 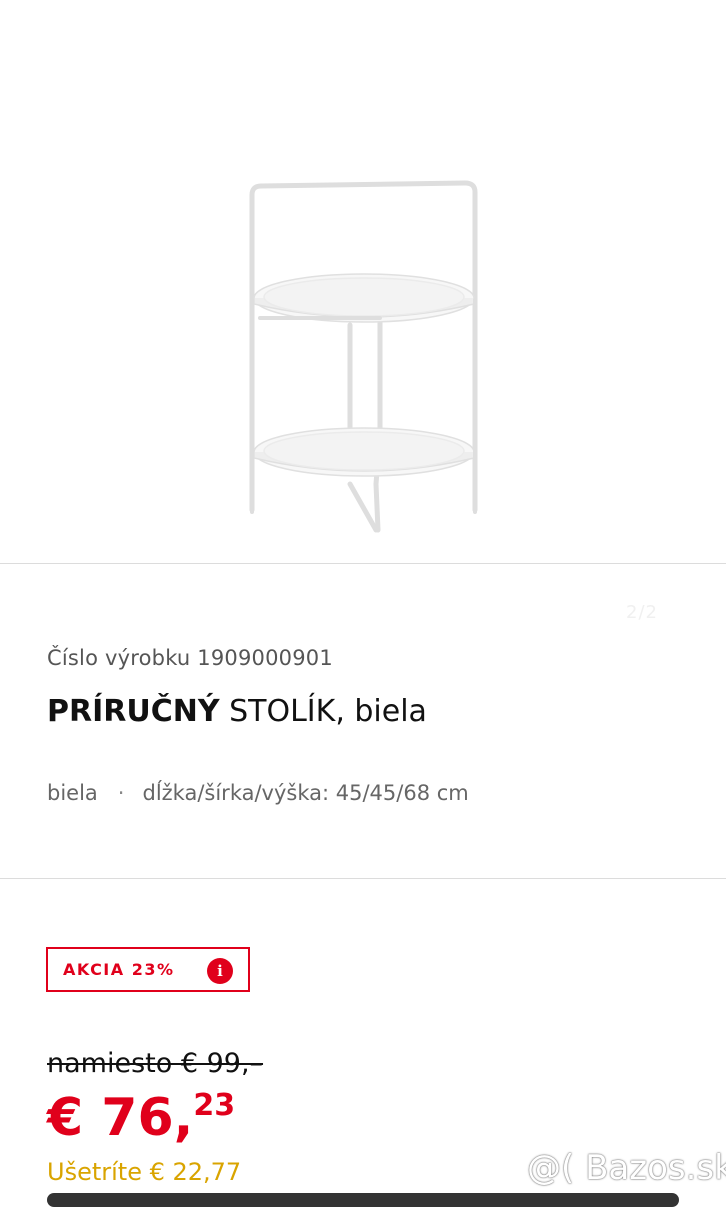 What do you see at coordinates (214, 1105) in the screenshot?
I see `price-cents: 23` at bounding box center [214, 1105].